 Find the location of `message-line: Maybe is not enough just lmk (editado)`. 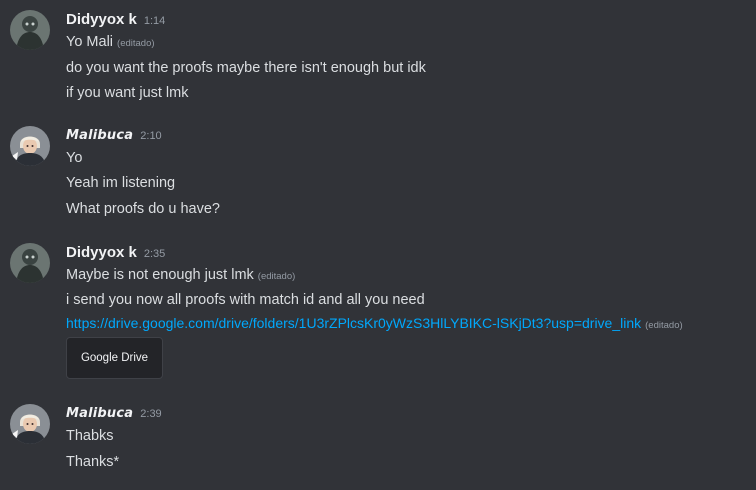

message-line: Maybe is not enough just lmk (editado) is located at coordinates (180, 275).